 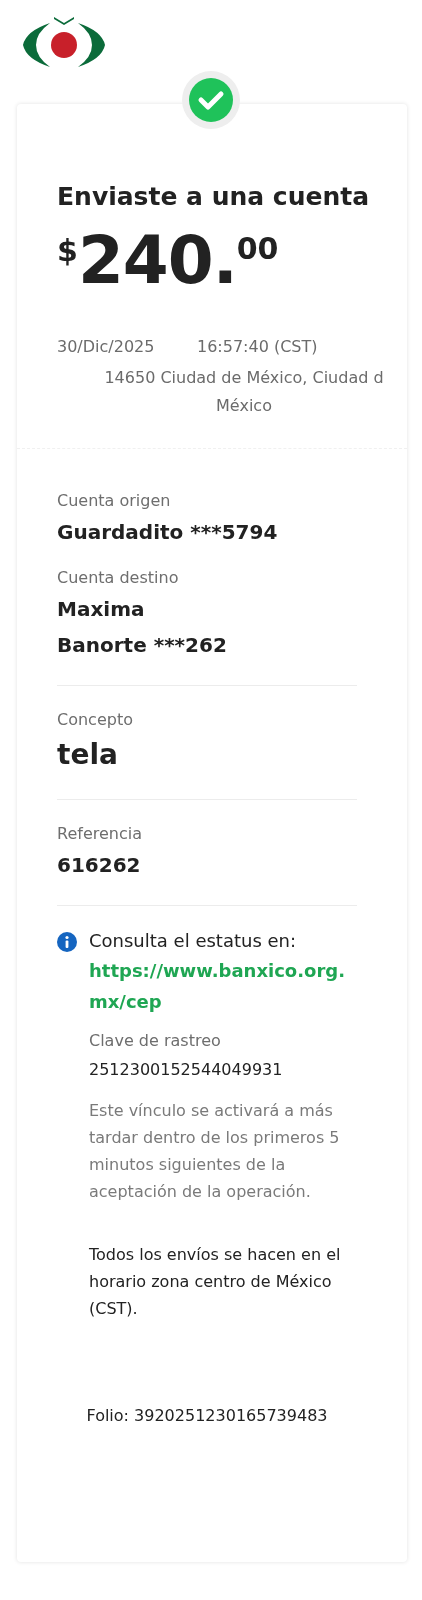 What do you see at coordinates (100, 833) in the screenshot?
I see `field-label: Referencia` at bounding box center [100, 833].